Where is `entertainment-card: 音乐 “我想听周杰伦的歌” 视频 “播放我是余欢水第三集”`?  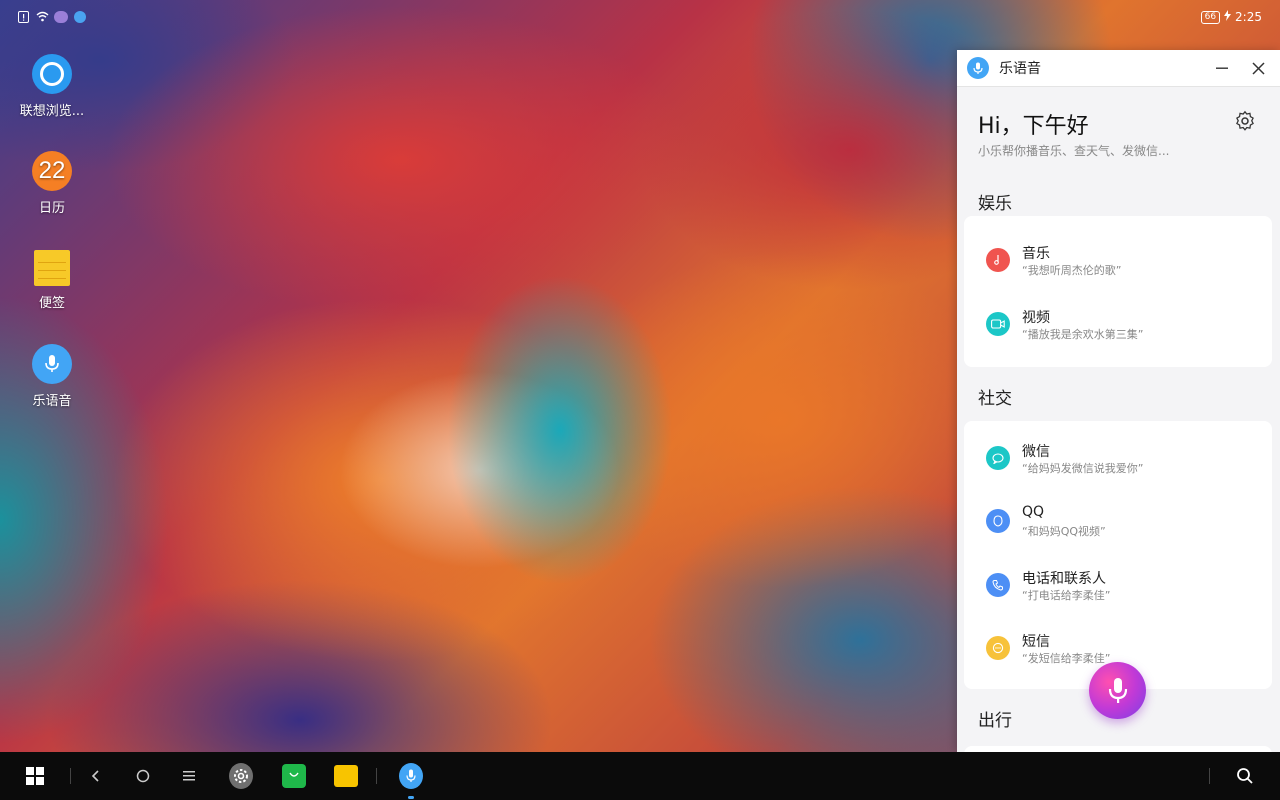 entertainment-card: 音乐 “我想听周杰伦的歌” 视频 “播放我是余欢水第三集” is located at coordinates (1118, 291).